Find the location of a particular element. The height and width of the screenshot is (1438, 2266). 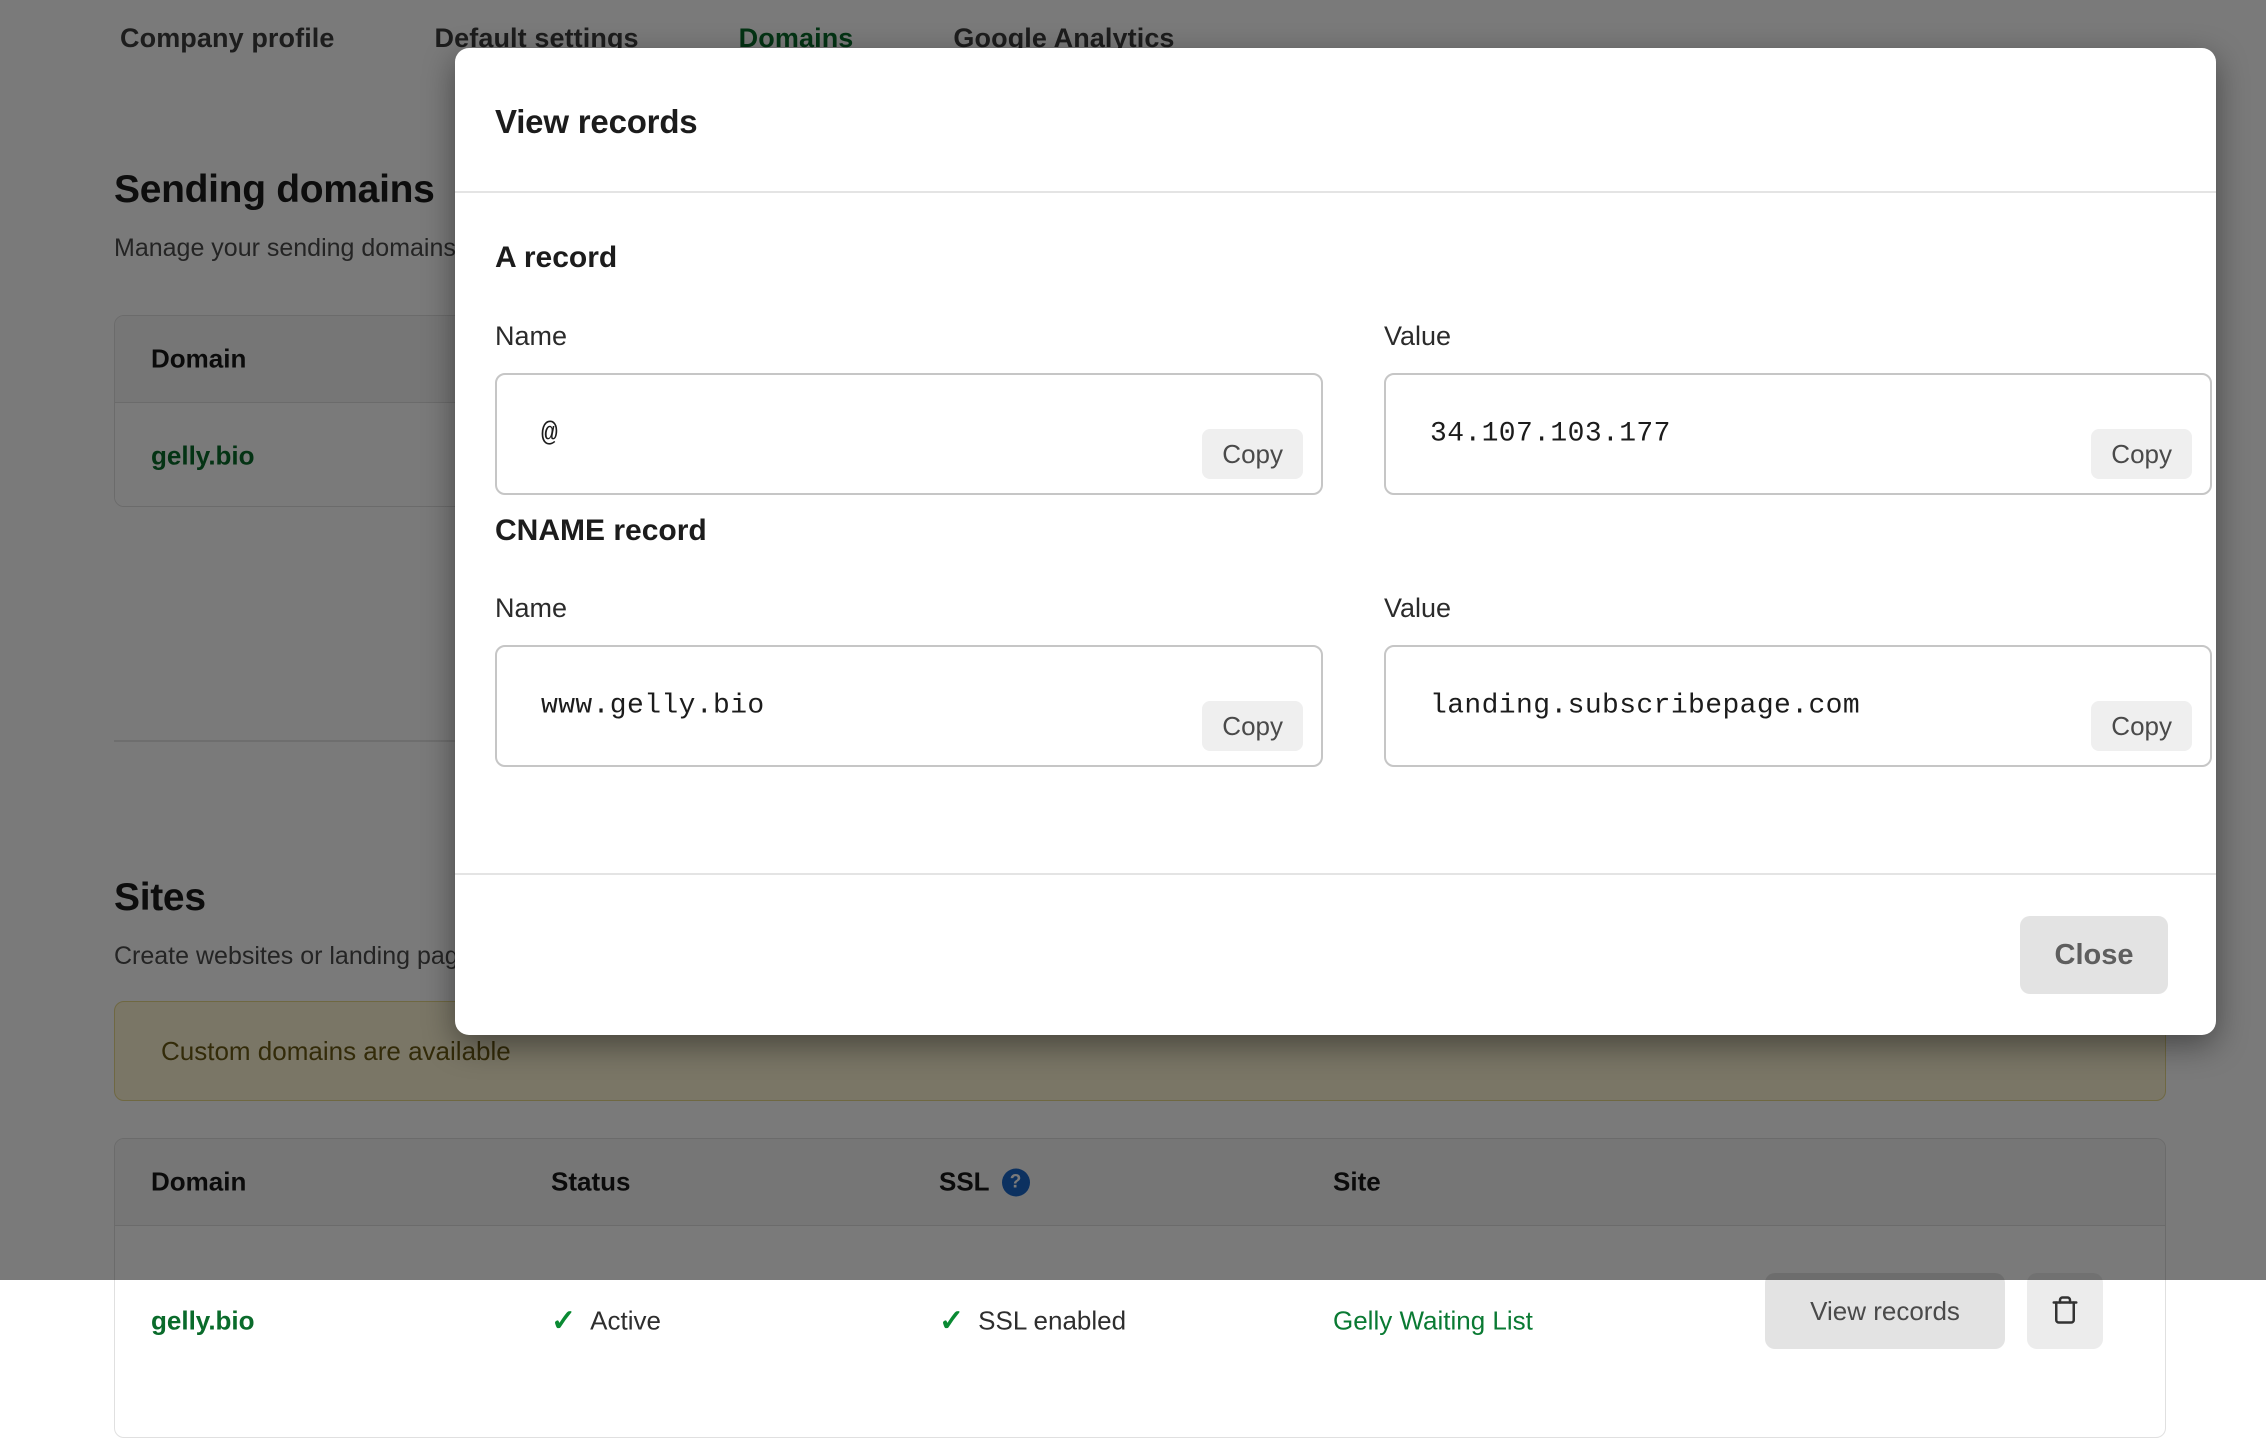

cname-record-value-label: Value is located at coordinates (1417, 608).